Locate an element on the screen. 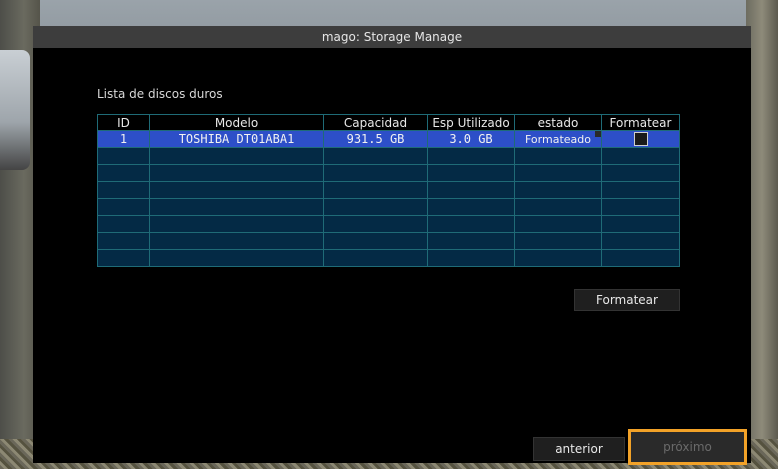 The width and height of the screenshot is (778, 469). cell-format is located at coordinates (640, 139).